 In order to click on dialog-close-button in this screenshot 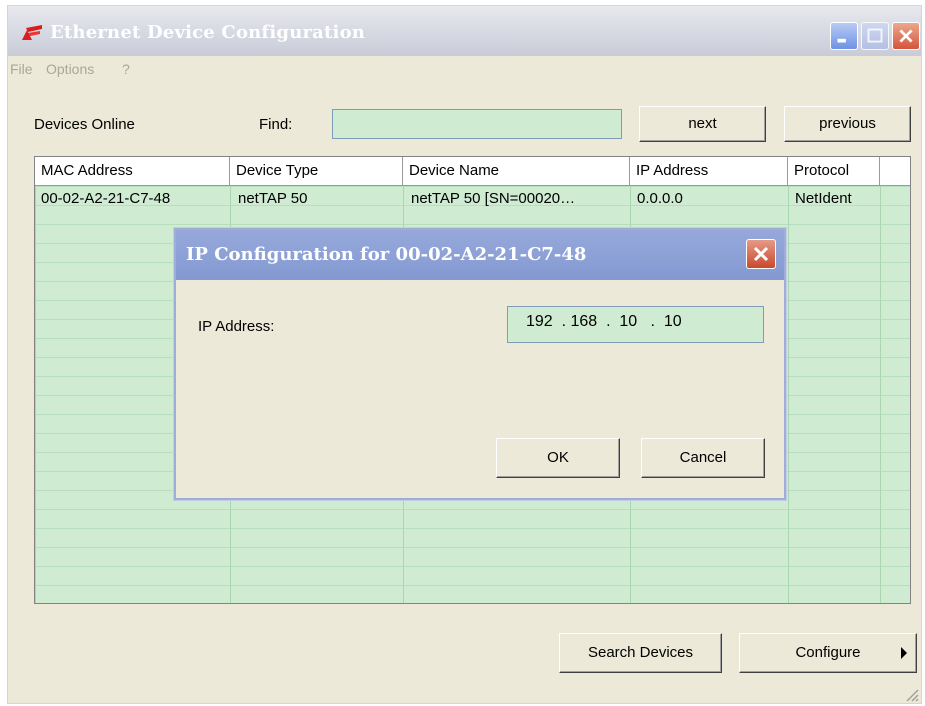, I will do `click(761, 254)`.